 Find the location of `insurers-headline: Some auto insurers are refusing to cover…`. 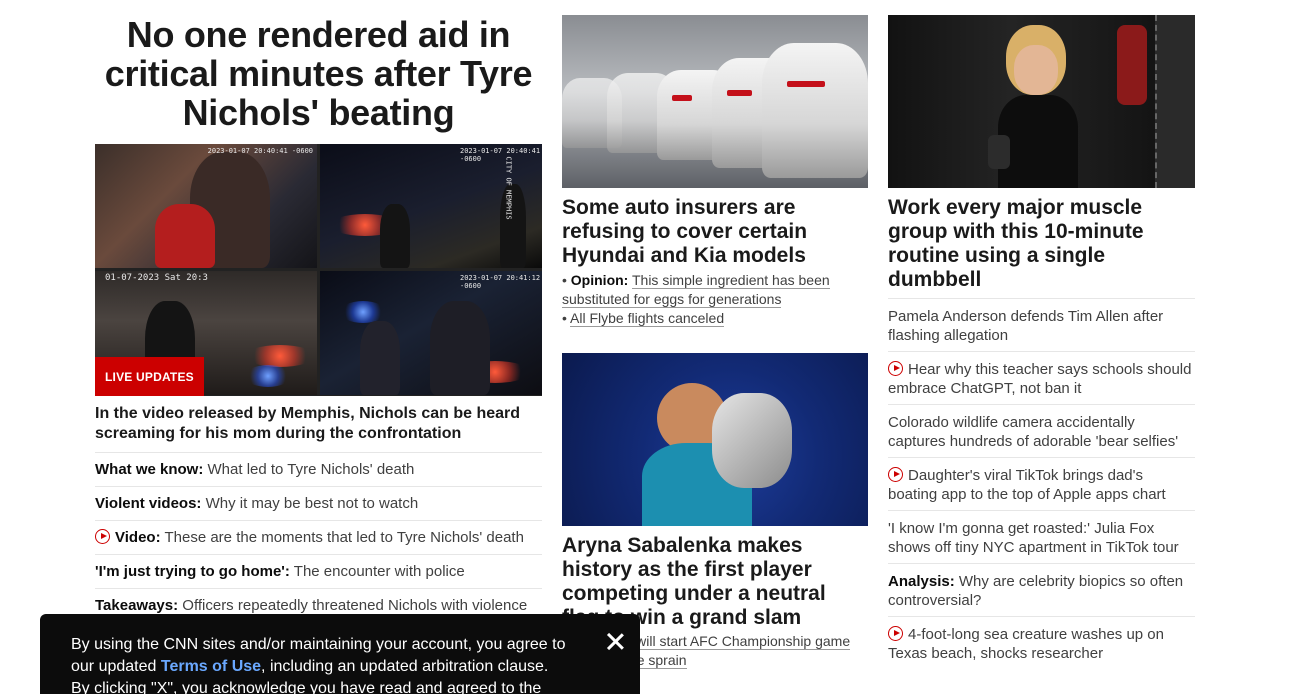

insurers-headline: Some auto insurers are refusing to cover… is located at coordinates (715, 232).